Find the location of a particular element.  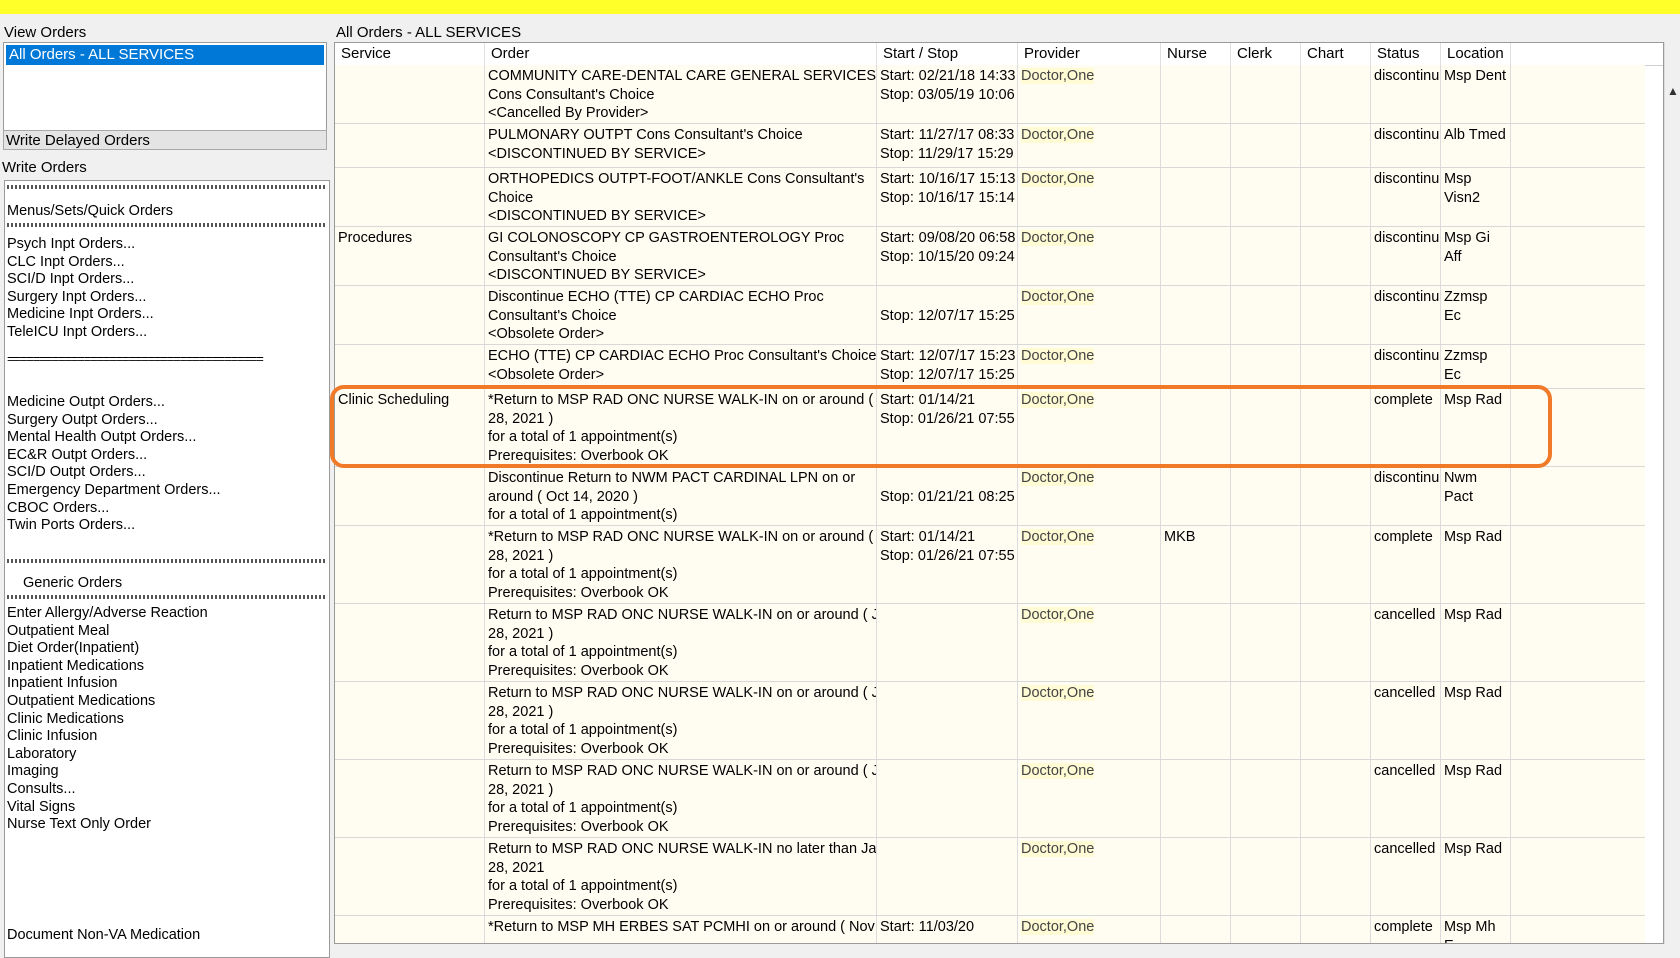

generic-order-item: Outpatient Medications is located at coordinates (81, 701).